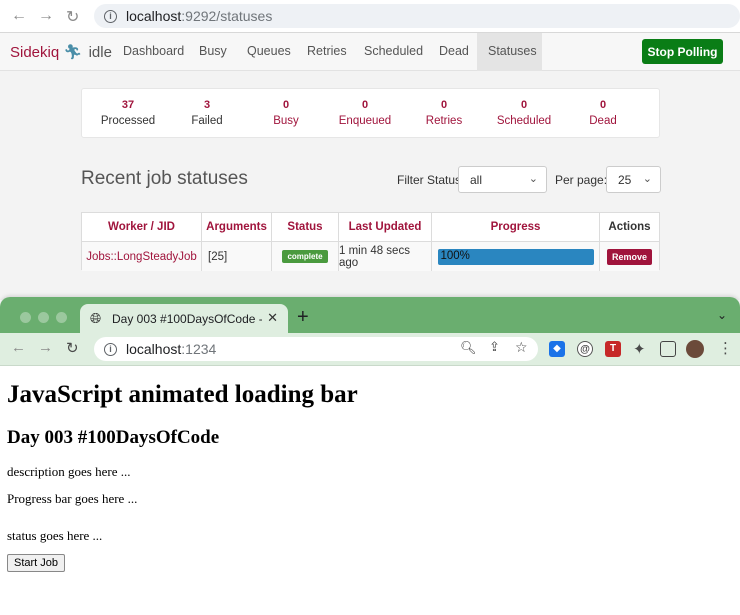  I want to click on filter-status-select: all ⌄, so click(502, 179).